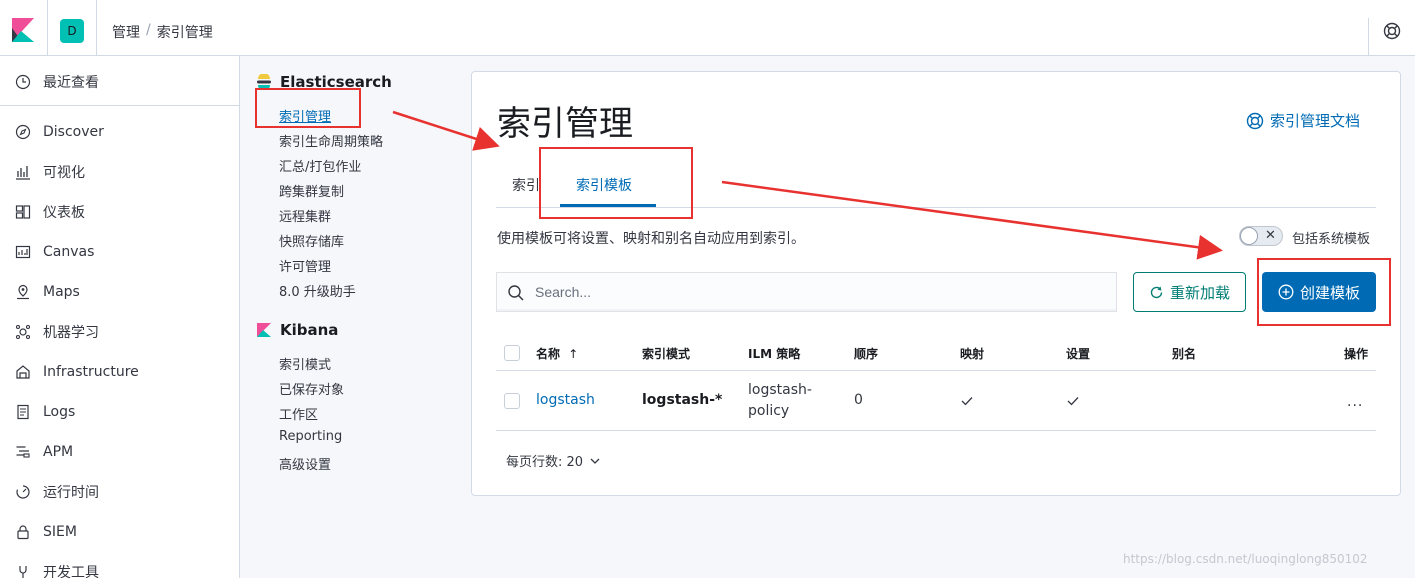 The image size is (1415, 578). Describe the element at coordinates (120, 532) in the screenshot. I see `nav-item-siem: SIEM` at that location.